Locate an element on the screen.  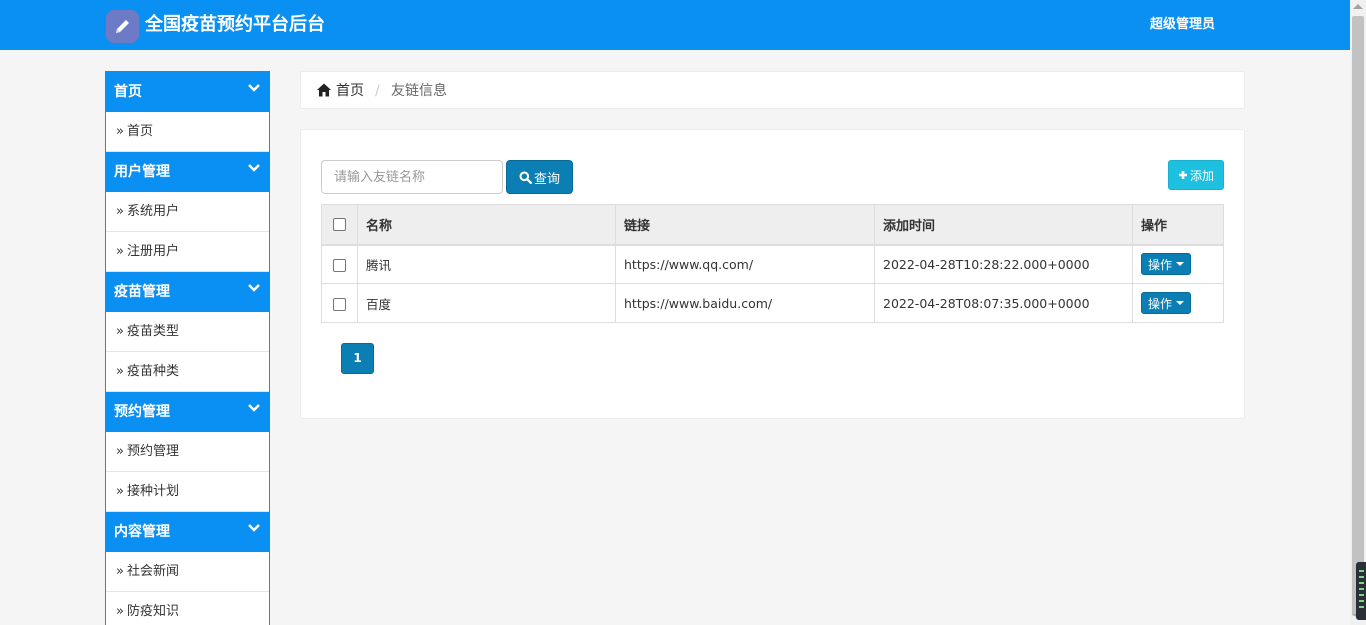
column-header-link: 链接 is located at coordinates (745, 225).